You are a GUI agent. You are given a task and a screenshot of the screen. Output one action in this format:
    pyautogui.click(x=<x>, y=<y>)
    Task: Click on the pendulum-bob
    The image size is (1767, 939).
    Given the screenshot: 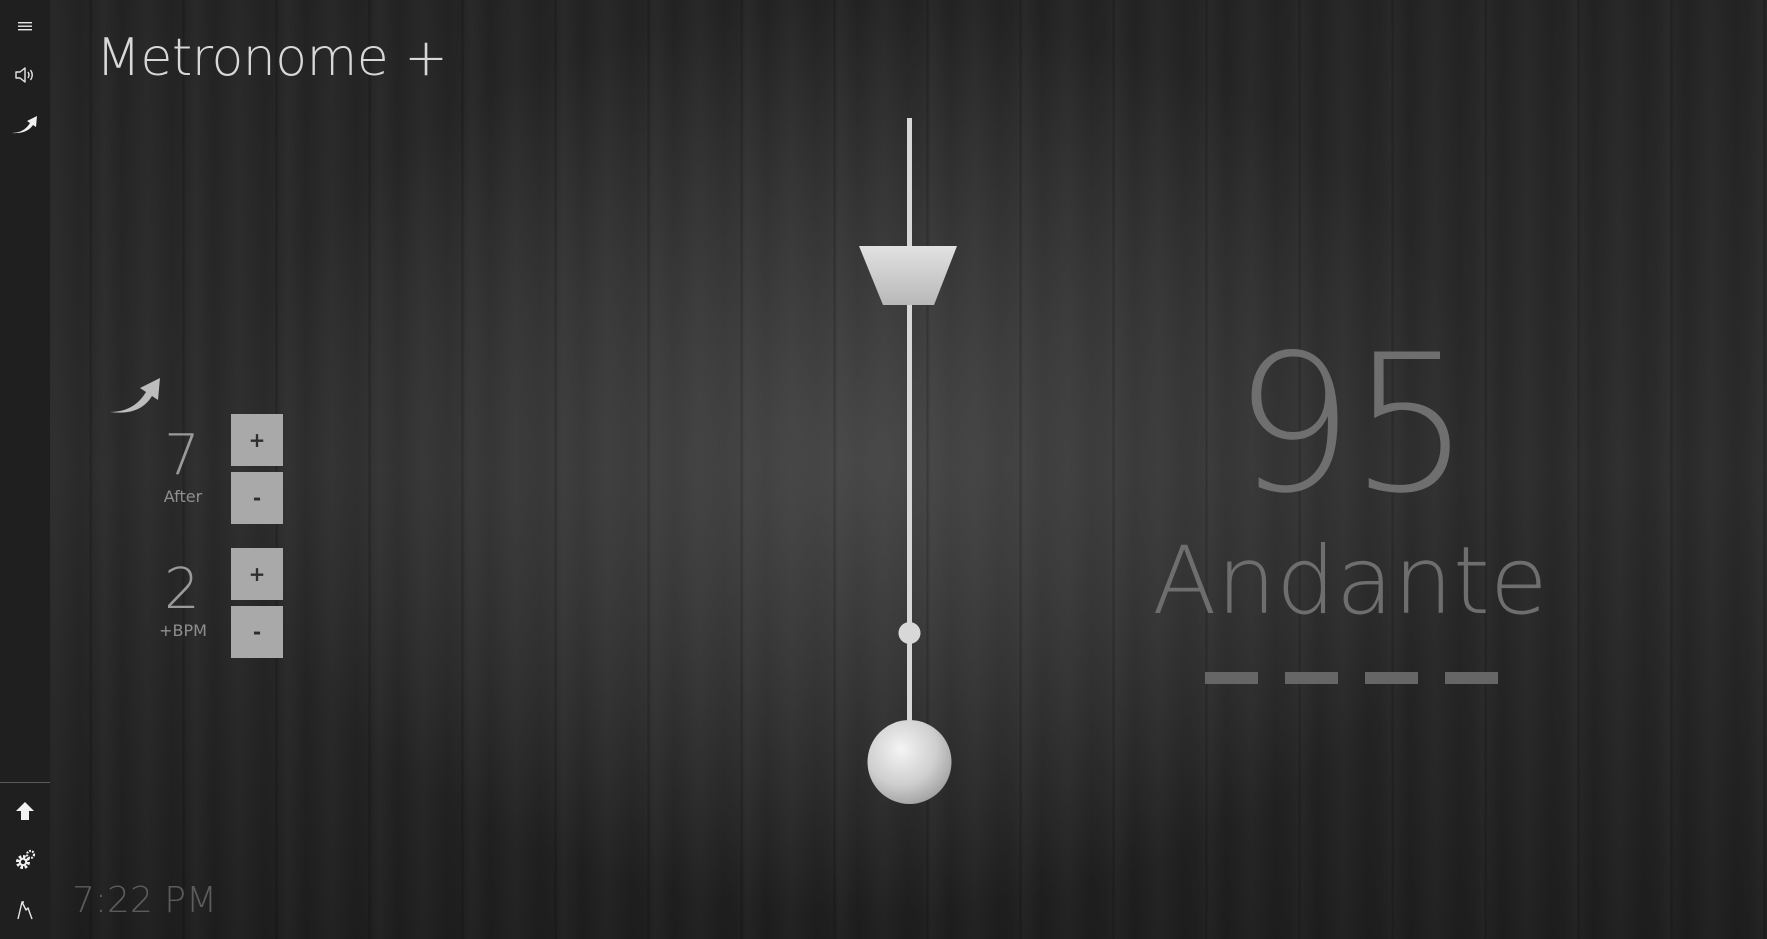 What is the action you would take?
    pyautogui.click(x=909, y=762)
    